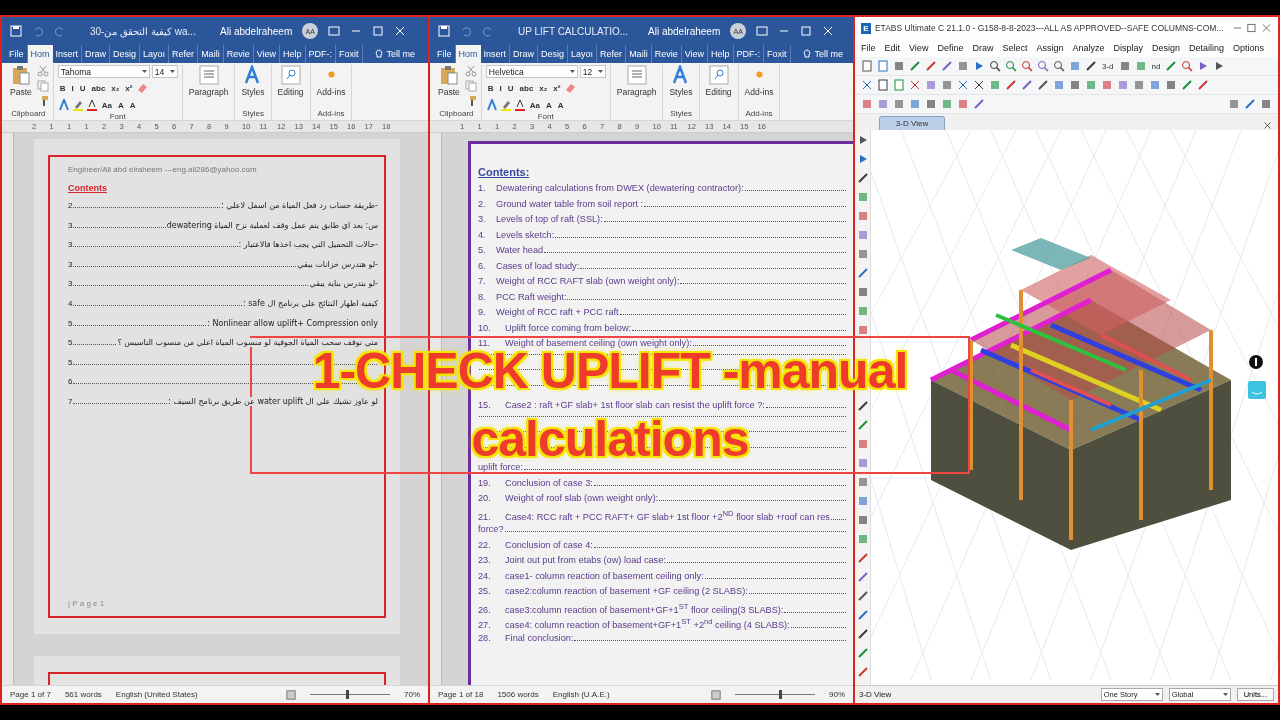 This screenshot has width=1280, height=720. Describe the element at coordinates (91, 105) in the screenshot. I see `font-color-icon` at that location.